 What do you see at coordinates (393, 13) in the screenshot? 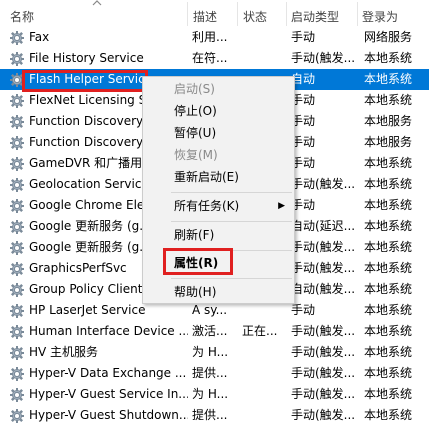
I see `header-logon-as: 登录为` at bounding box center [393, 13].